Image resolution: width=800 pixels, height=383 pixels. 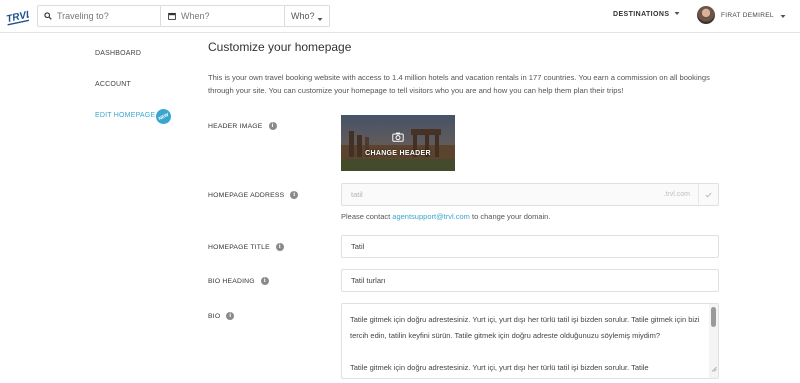 I want to click on destinations-label: DESTINATIONS, so click(x=641, y=14).